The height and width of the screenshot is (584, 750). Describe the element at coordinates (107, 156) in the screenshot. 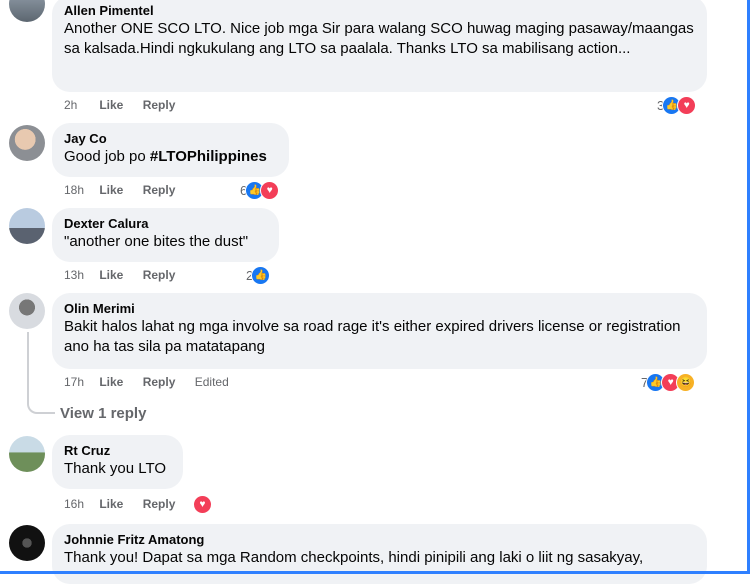

I see `comment-text-prefix: Good job po` at that location.